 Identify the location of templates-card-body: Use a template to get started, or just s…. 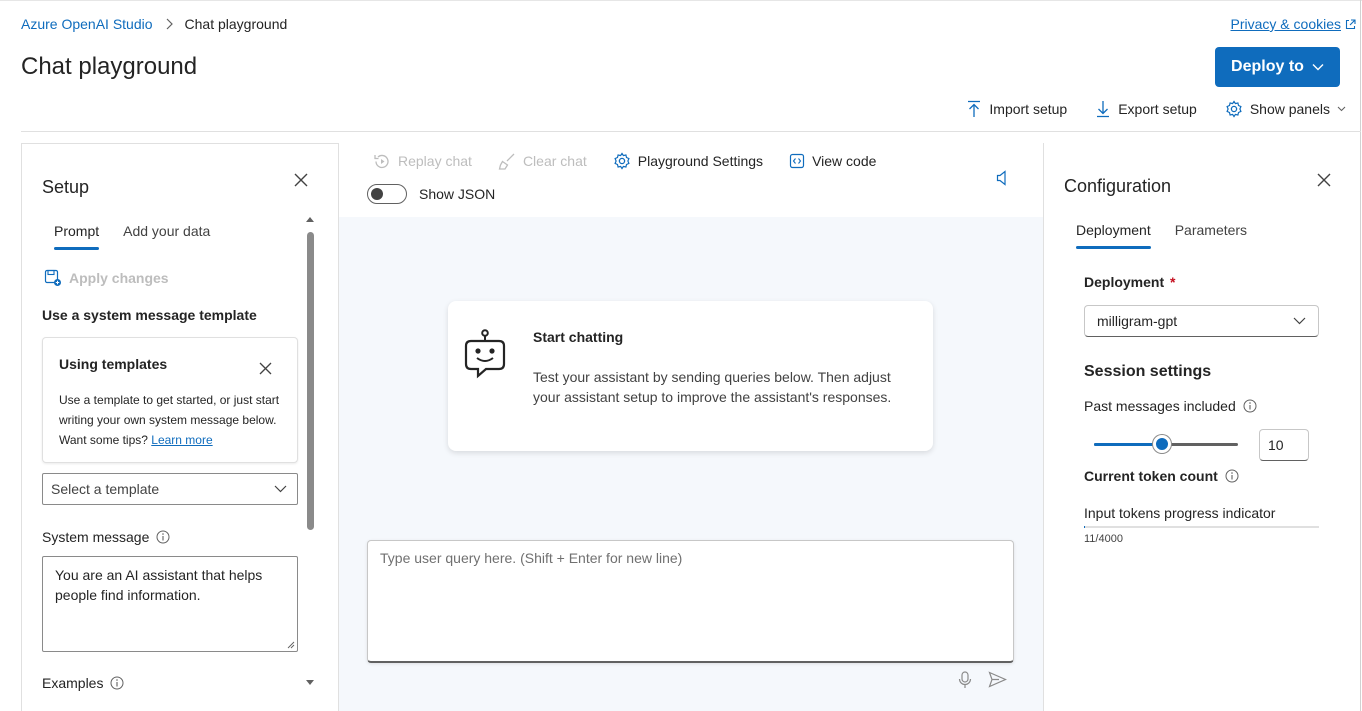
(174, 420).